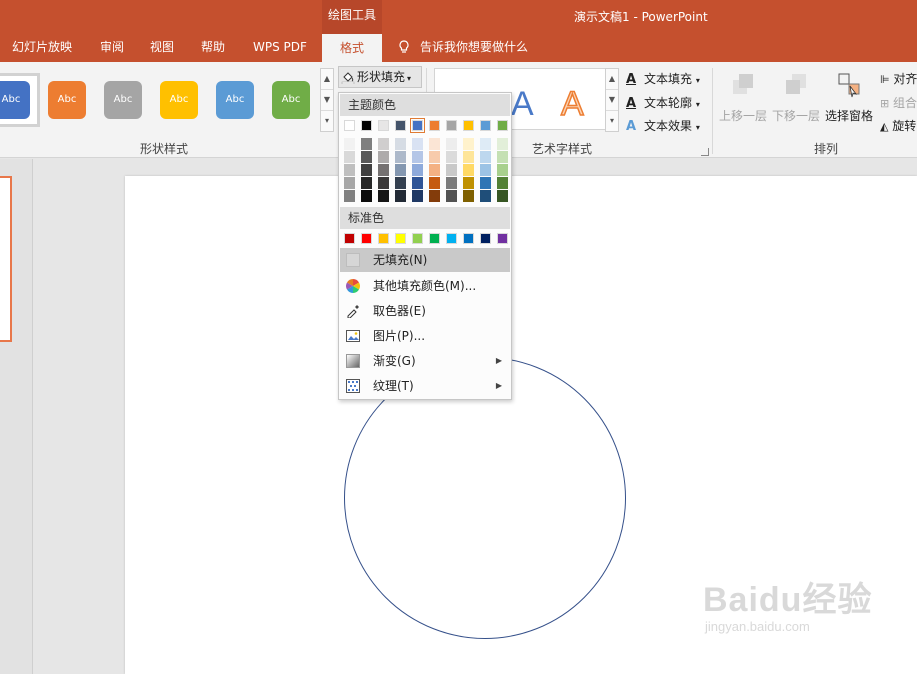  What do you see at coordinates (425, 260) in the screenshot?
I see `no-fill-item: 无填充(N)` at bounding box center [425, 260].